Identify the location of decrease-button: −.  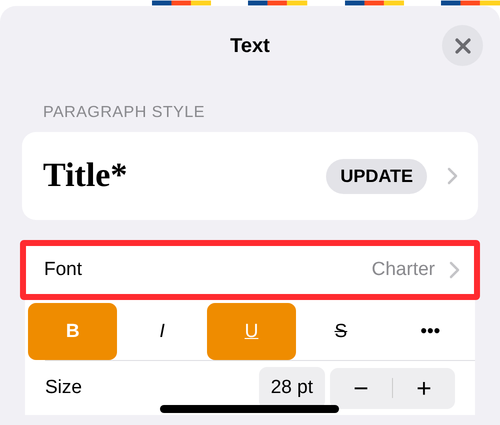
(361, 388).